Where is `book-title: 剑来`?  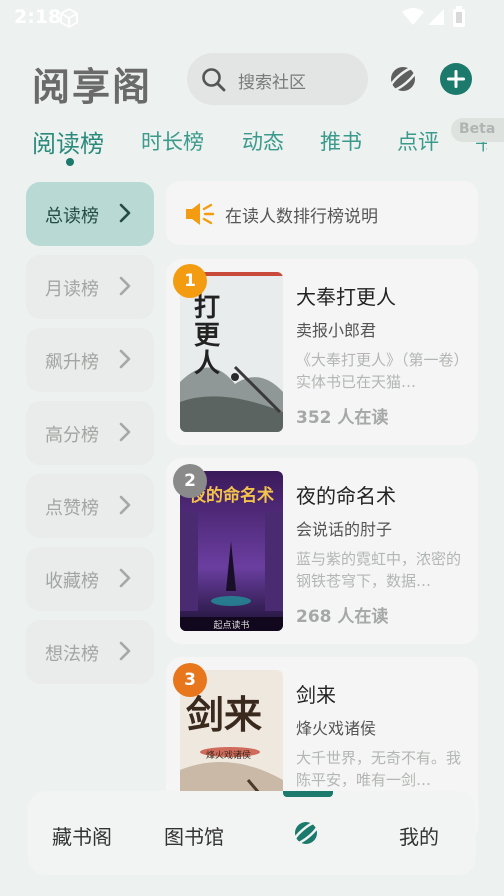 book-title: 剑来 is located at coordinates (316, 695).